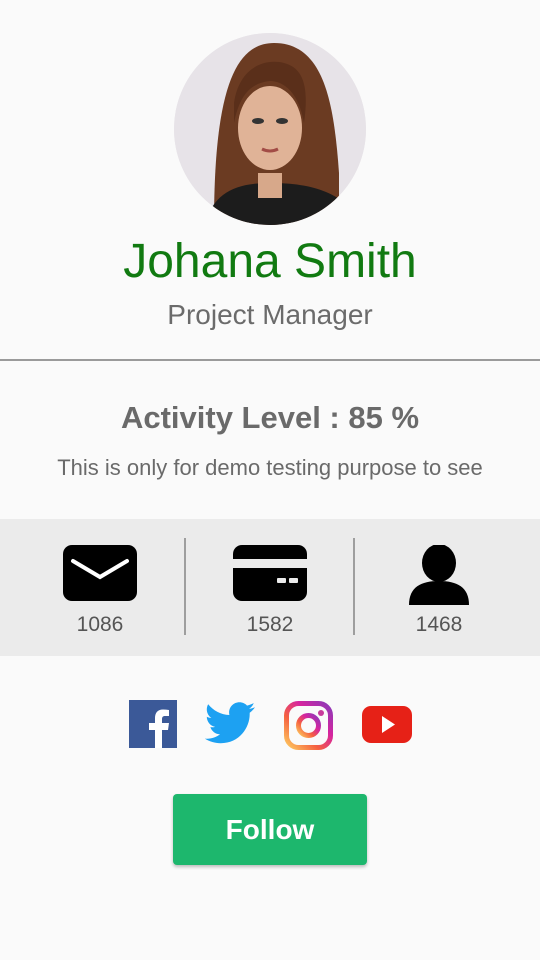 The image size is (540, 960). I want to click on youtube-link, so click(387, 727).